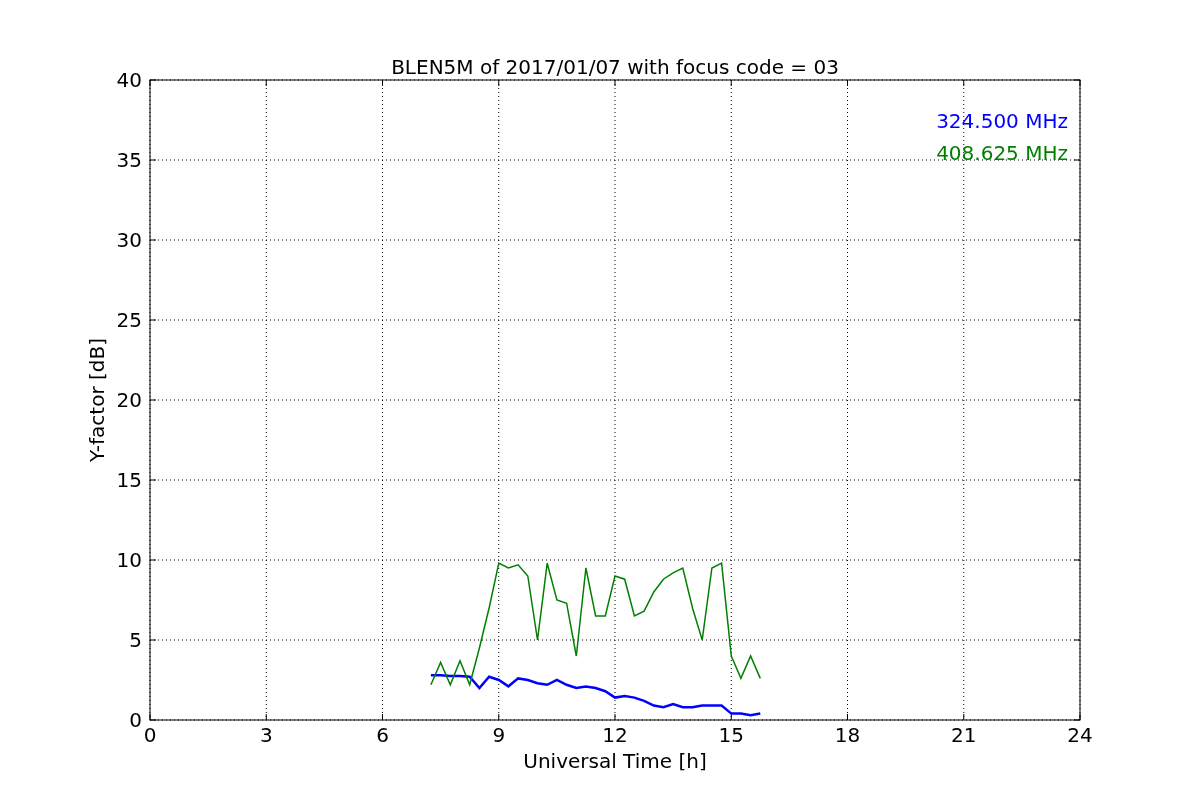  I want to click on x-tick-label: 3, so click(266, 735).